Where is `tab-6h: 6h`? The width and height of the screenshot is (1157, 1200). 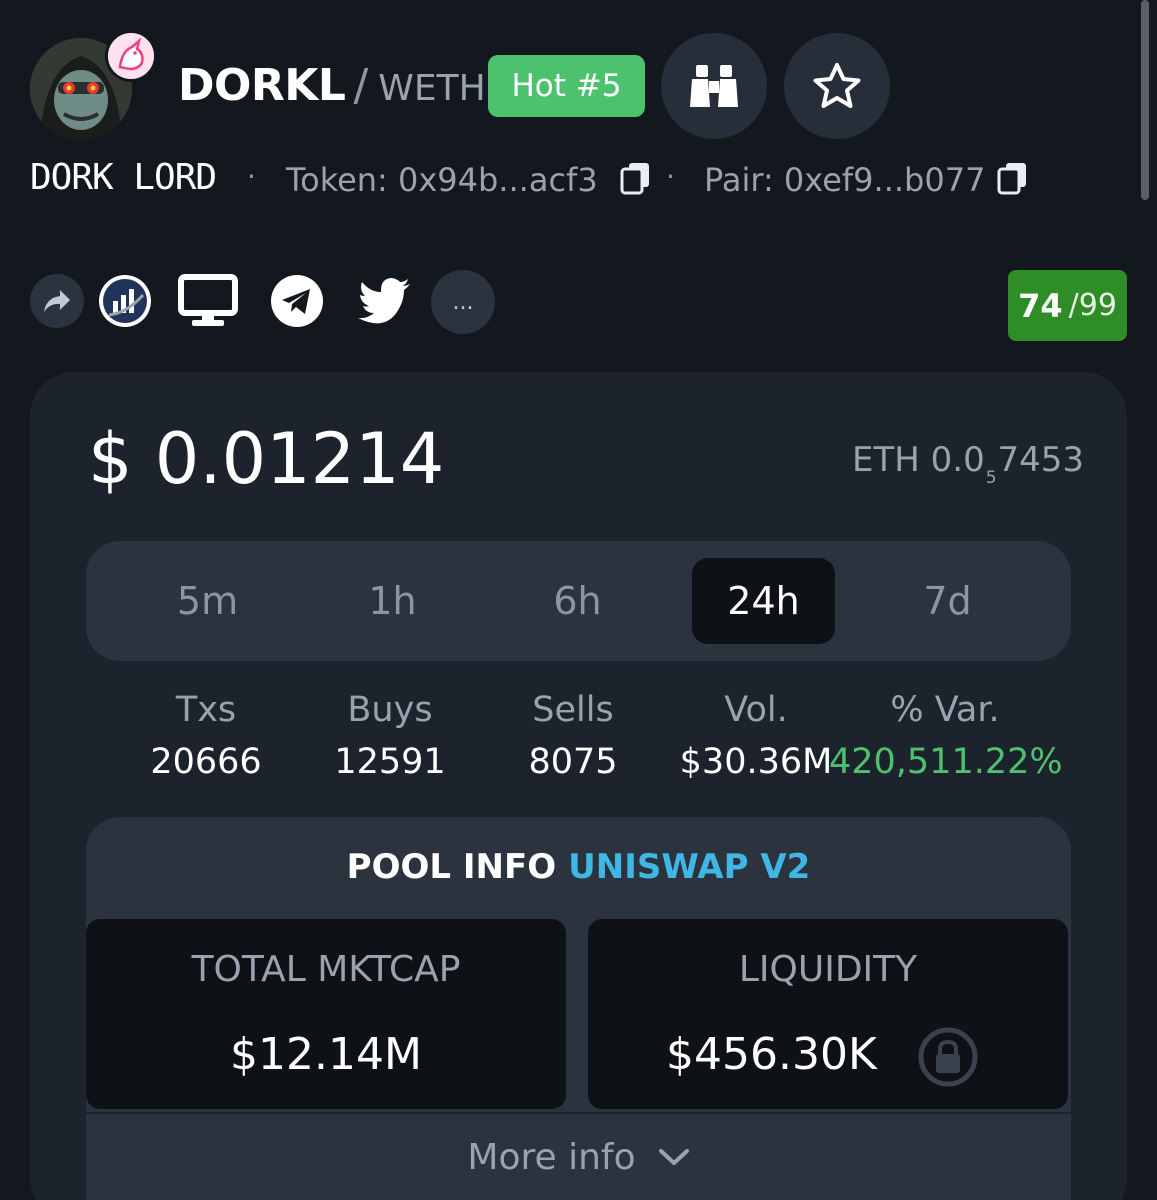
tab-6h: 6h is located at coordinates (577, 601).